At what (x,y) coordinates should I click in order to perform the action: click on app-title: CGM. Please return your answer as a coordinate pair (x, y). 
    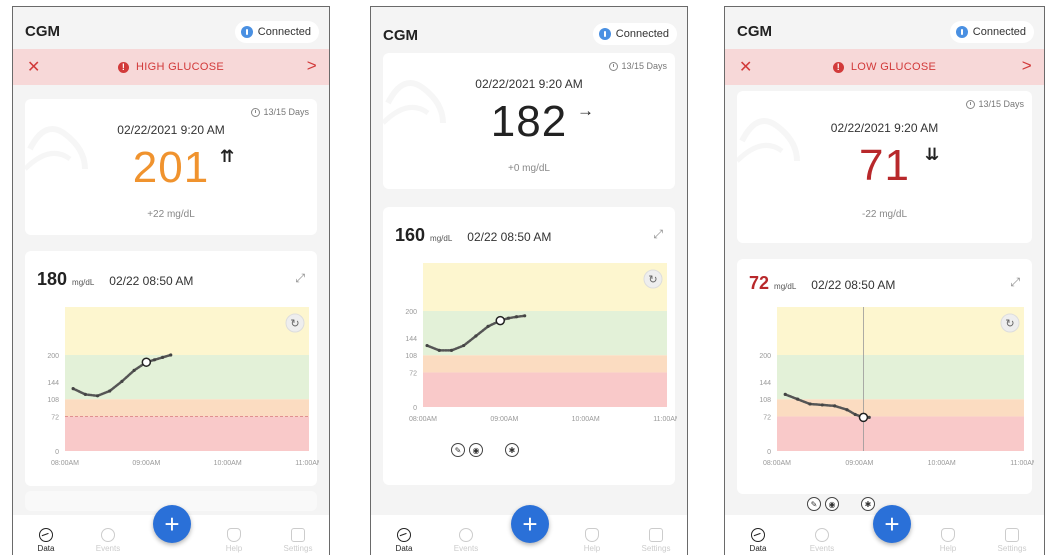
    Looking at the image, I should click on (400, 35).